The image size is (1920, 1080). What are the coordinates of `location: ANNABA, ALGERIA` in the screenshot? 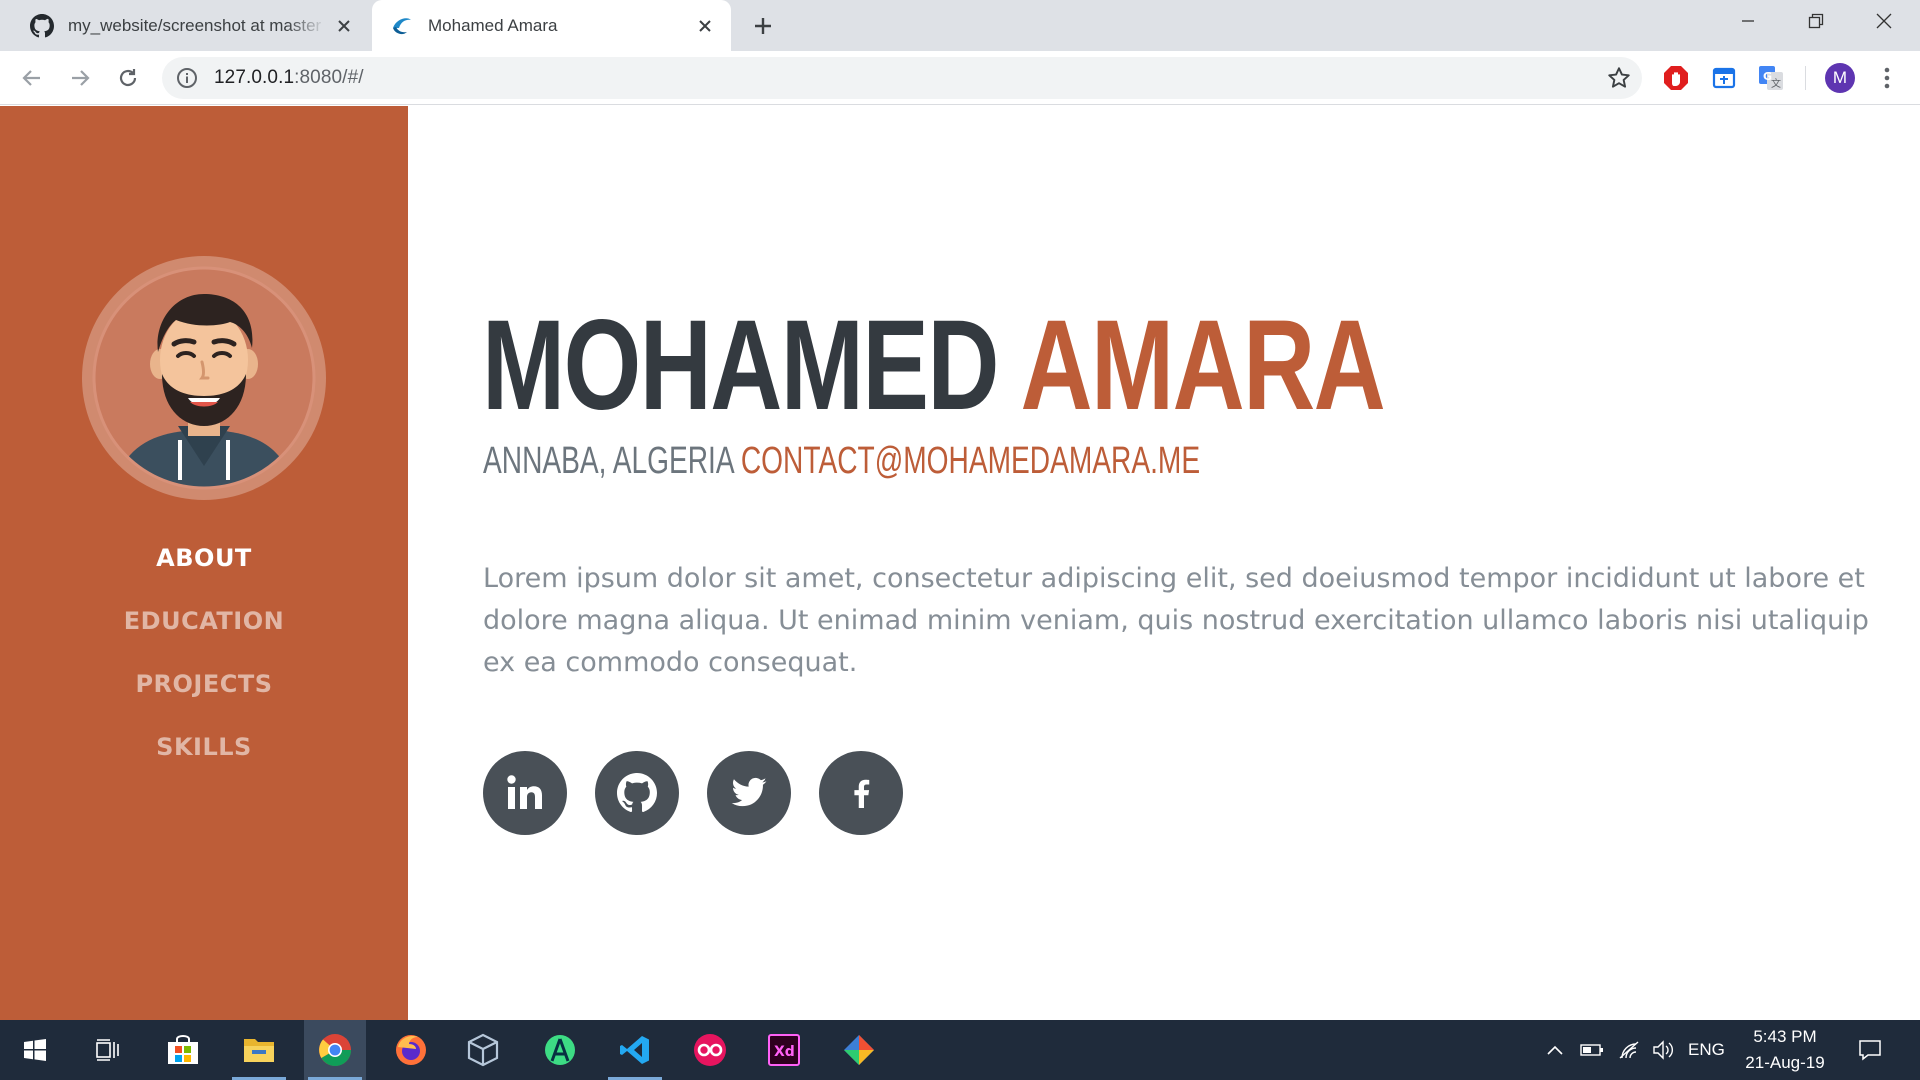 It's located at (608, 461).